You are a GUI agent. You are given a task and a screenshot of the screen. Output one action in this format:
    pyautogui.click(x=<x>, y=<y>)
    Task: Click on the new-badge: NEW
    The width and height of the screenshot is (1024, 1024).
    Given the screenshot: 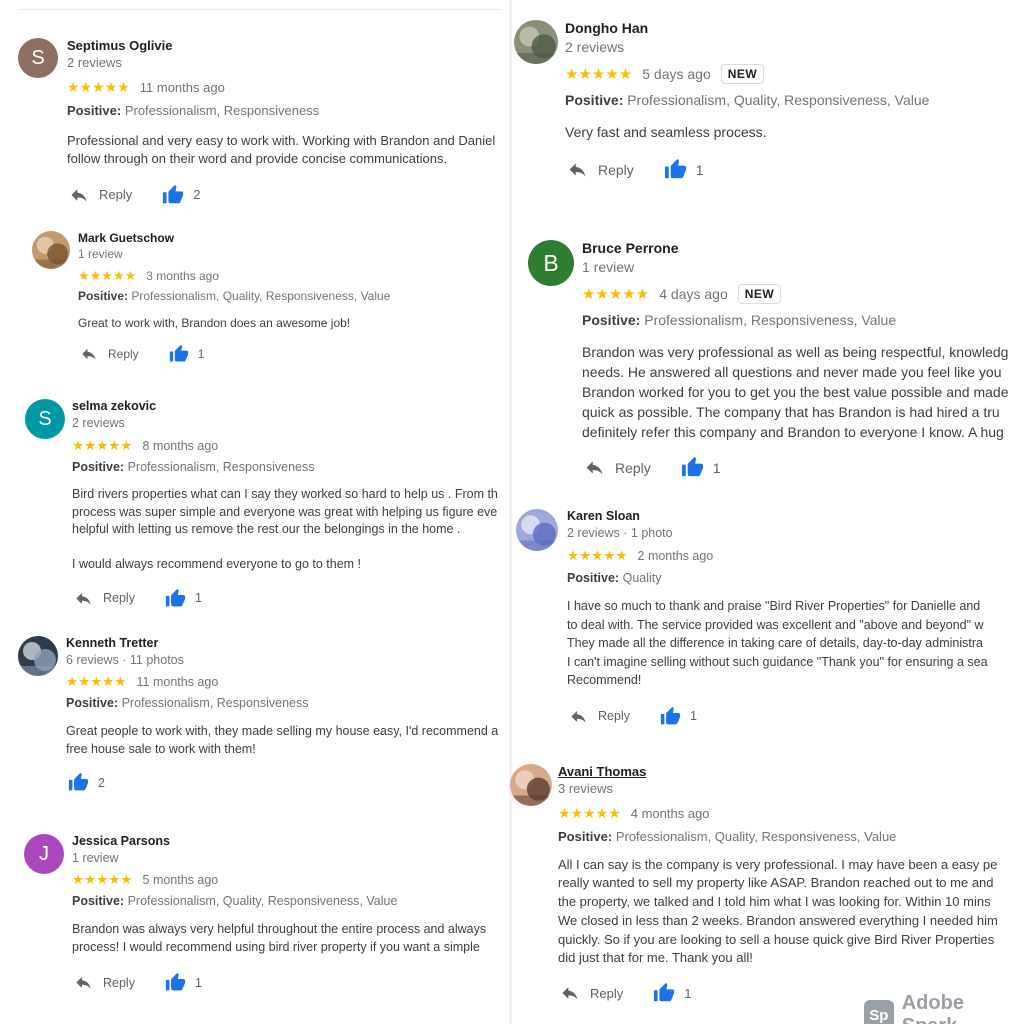 What is the action you would take?
    pyautogui.click(x=742, y=74)
    